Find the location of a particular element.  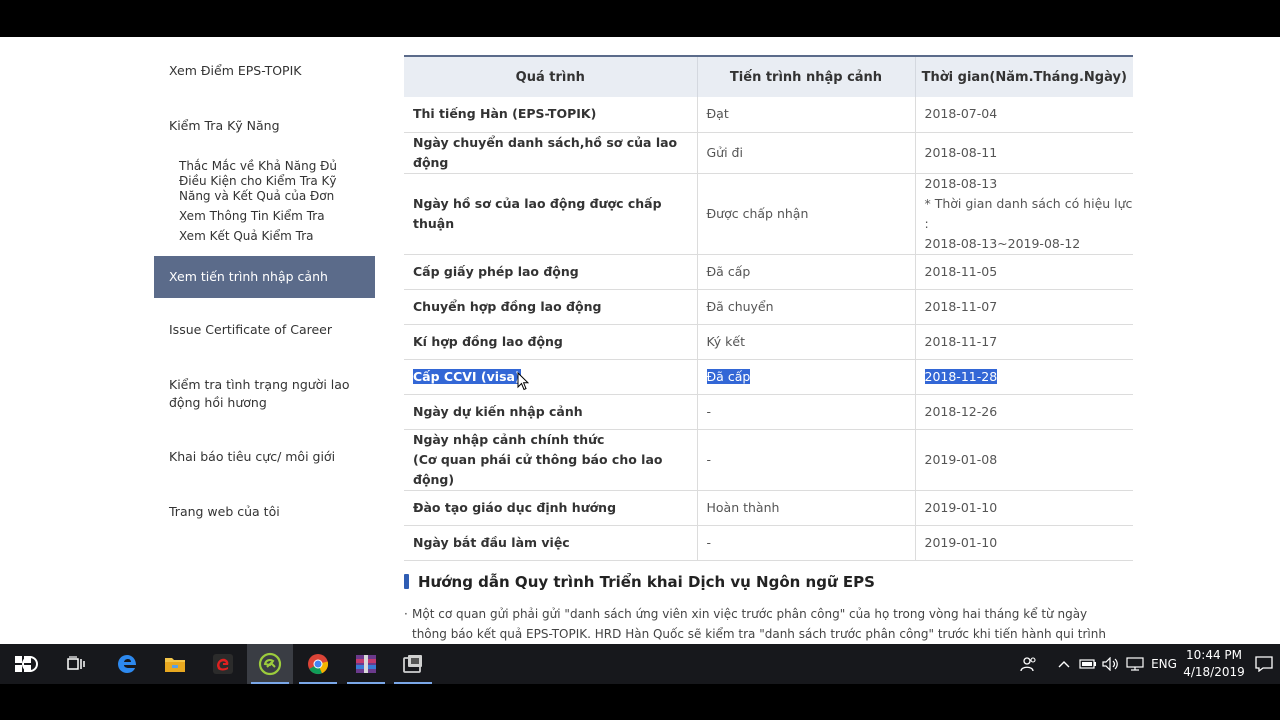

garena-icon is located at coordinates (223, 664).